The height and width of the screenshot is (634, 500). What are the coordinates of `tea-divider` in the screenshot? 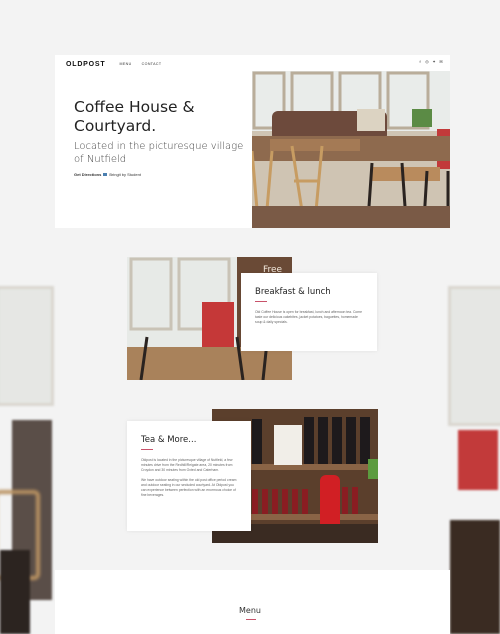 It's located at (147, 449).